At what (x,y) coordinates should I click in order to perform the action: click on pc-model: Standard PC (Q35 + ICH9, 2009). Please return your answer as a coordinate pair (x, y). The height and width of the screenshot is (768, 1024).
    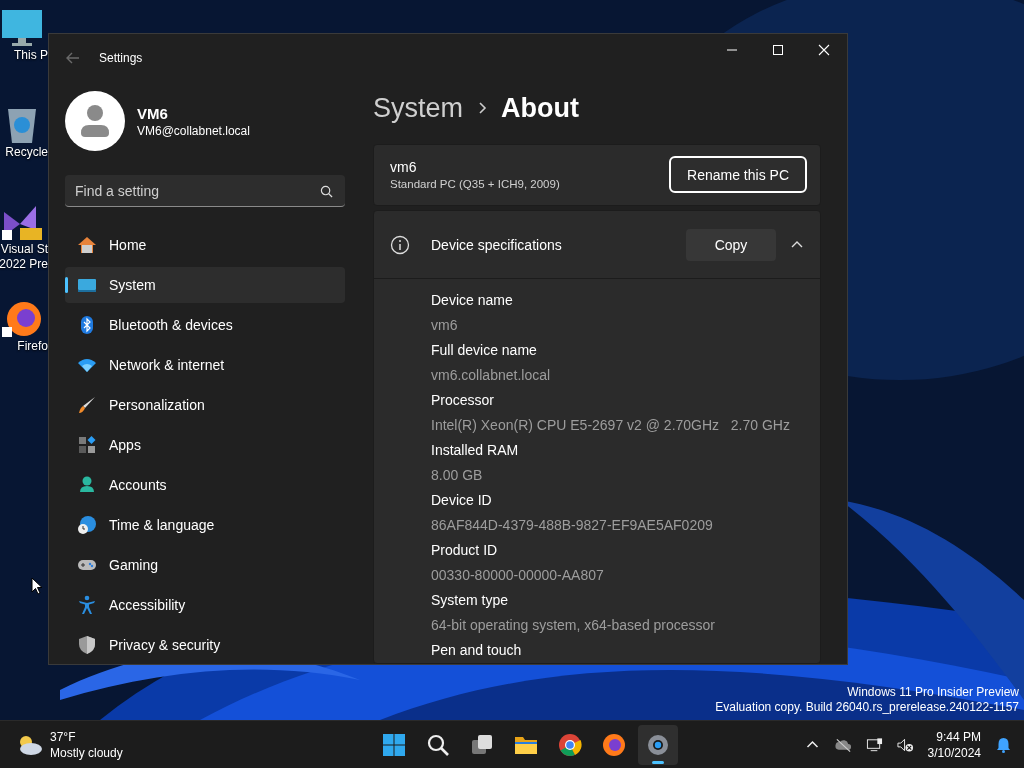
    Looking at the image, I should click on (475, 184).